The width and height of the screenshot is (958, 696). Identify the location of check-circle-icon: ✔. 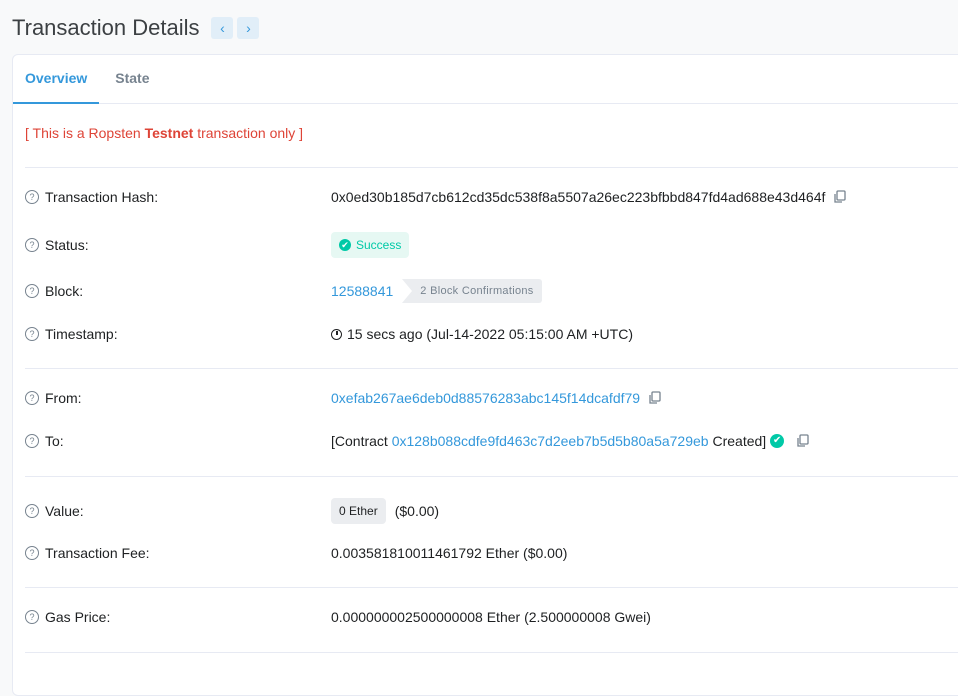
(345, 245).